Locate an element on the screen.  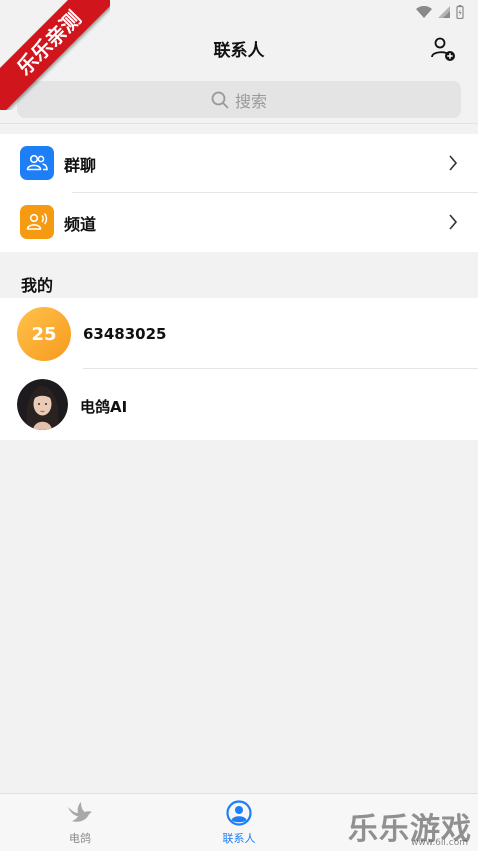
channel-label: 频道 is located at coordinates (80, 224).